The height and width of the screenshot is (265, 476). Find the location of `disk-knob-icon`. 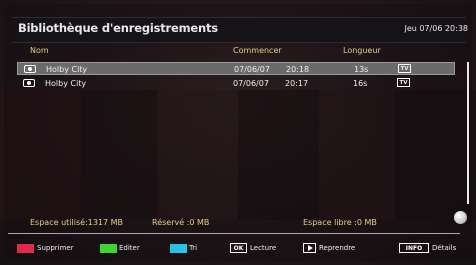

disk-knob-icon is located at coordinates (460, 217).